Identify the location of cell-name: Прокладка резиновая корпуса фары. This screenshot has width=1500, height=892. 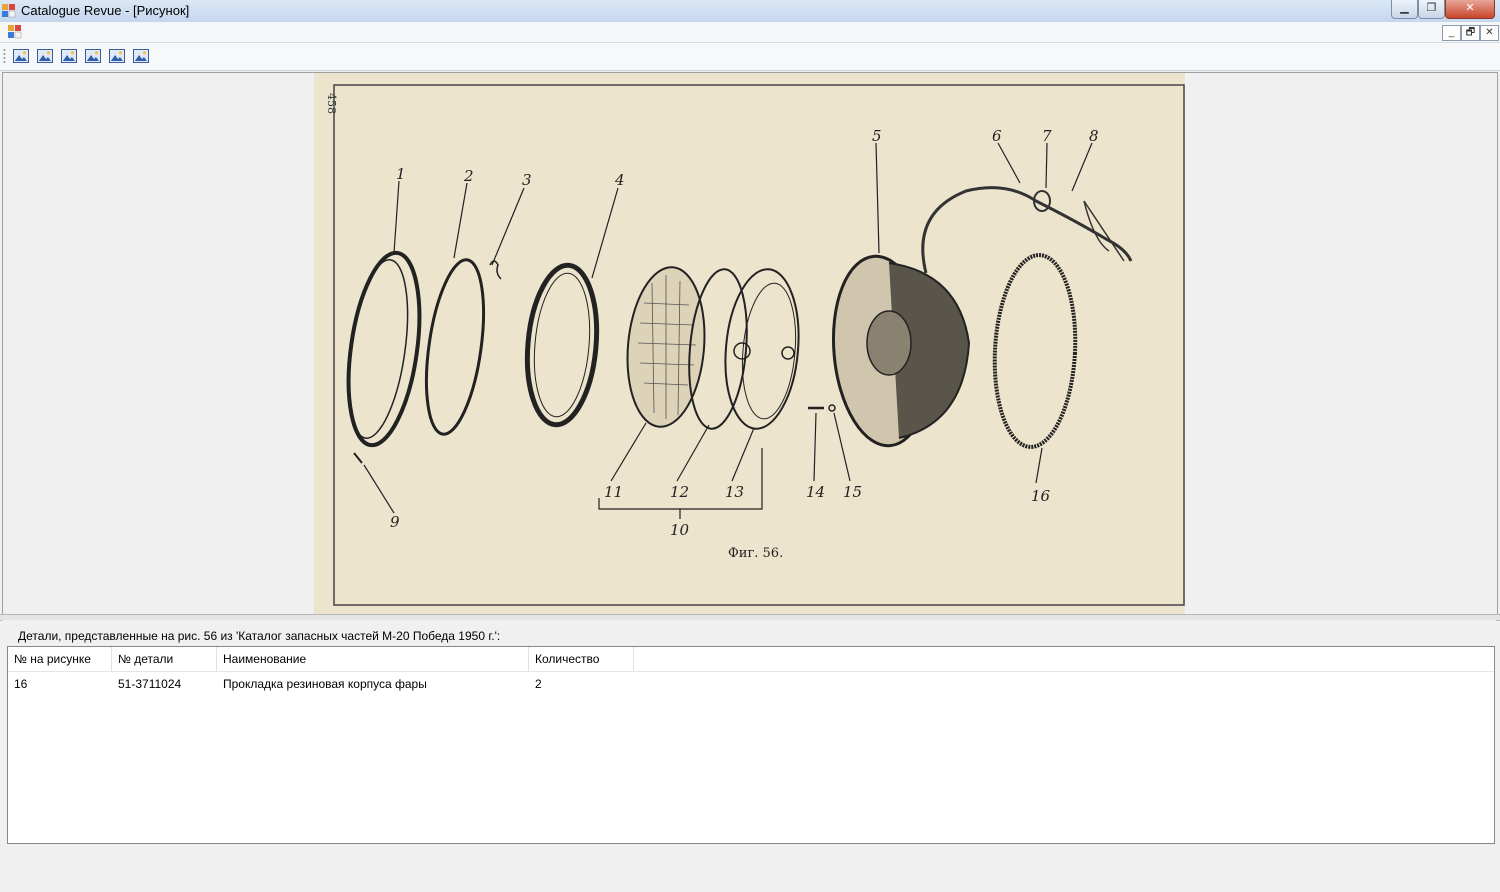
(325, 684).